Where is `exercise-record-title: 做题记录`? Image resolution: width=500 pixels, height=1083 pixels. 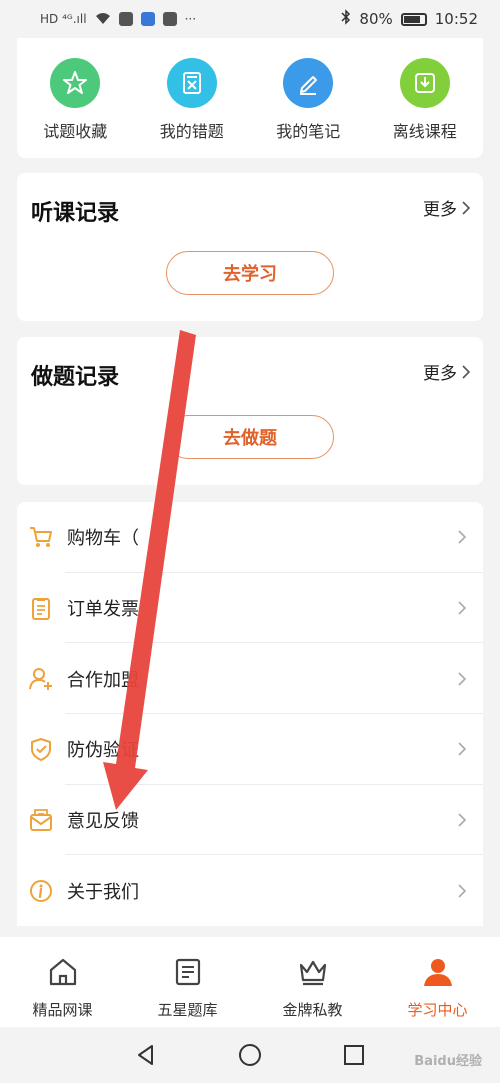
exercise-record-title: 做题记录 is located at coordinates (75, 377).